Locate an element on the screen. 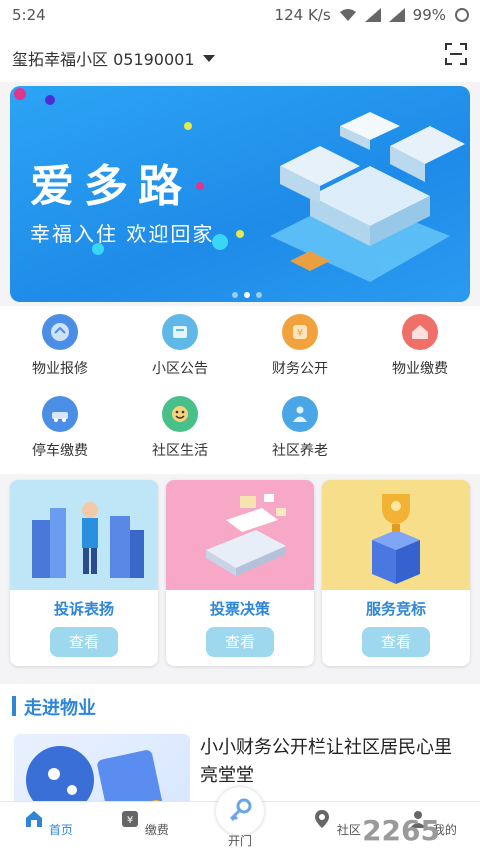 This screenshot has width=480, height=854. tab-home: 首页 is located at coordinates (48, 823).